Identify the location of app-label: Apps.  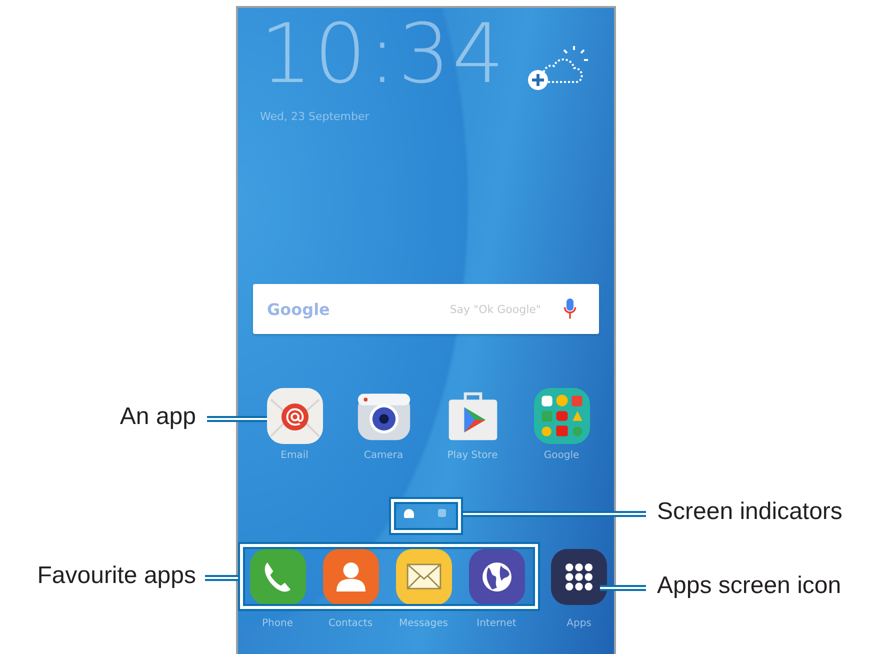
(579, 623).